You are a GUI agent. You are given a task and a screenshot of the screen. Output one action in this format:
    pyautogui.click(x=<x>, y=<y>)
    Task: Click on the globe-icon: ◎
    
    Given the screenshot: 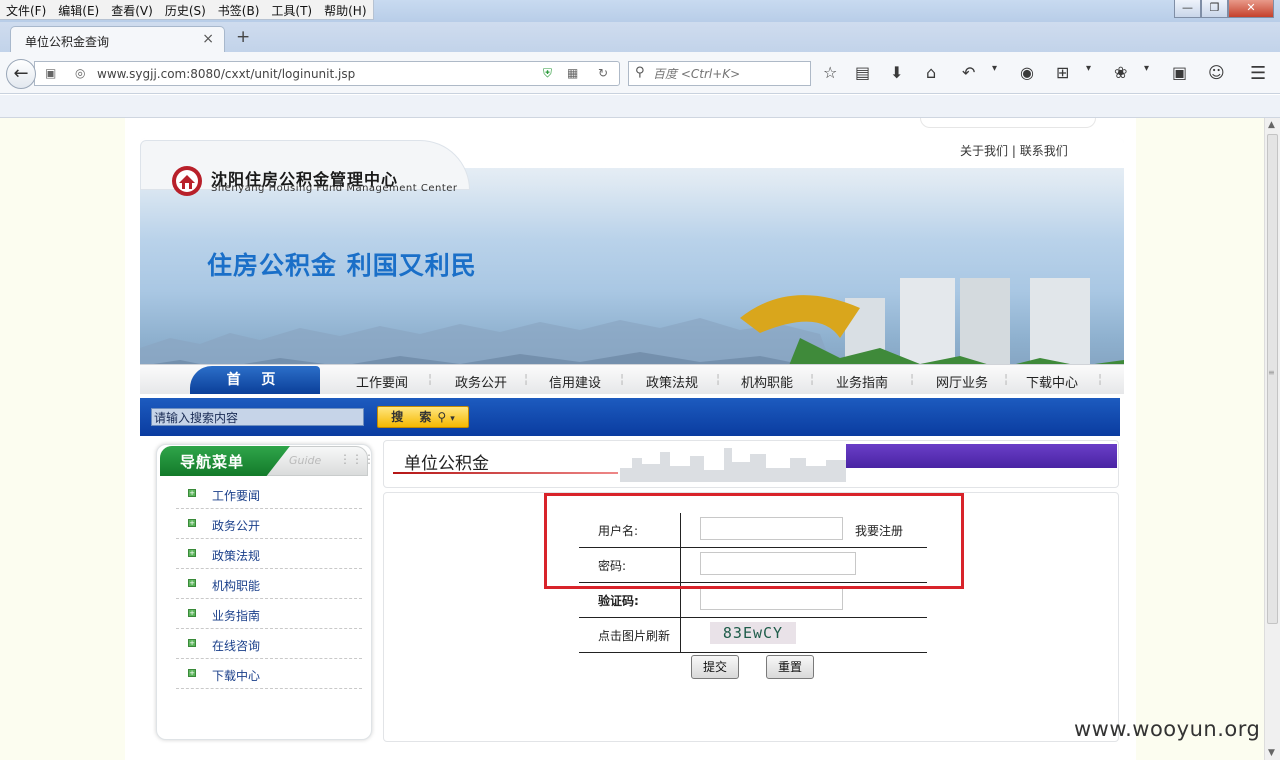 What is the action you would take?
    pyautogui.click(x=80, y=73)
    